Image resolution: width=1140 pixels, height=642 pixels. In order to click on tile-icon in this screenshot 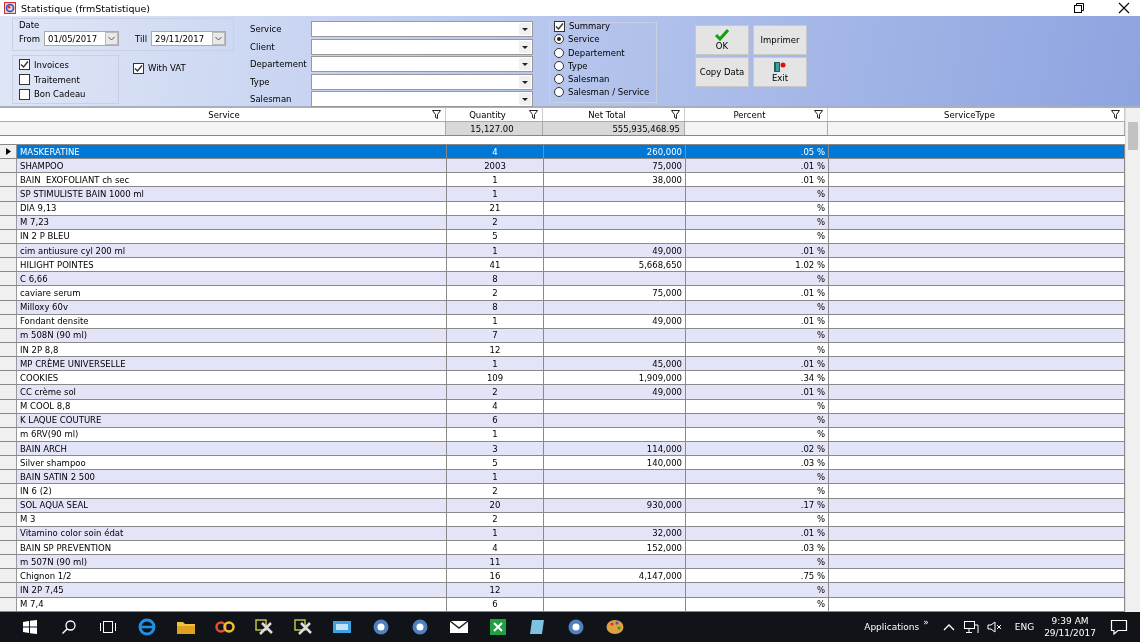, I will do `click(536, 627)`.